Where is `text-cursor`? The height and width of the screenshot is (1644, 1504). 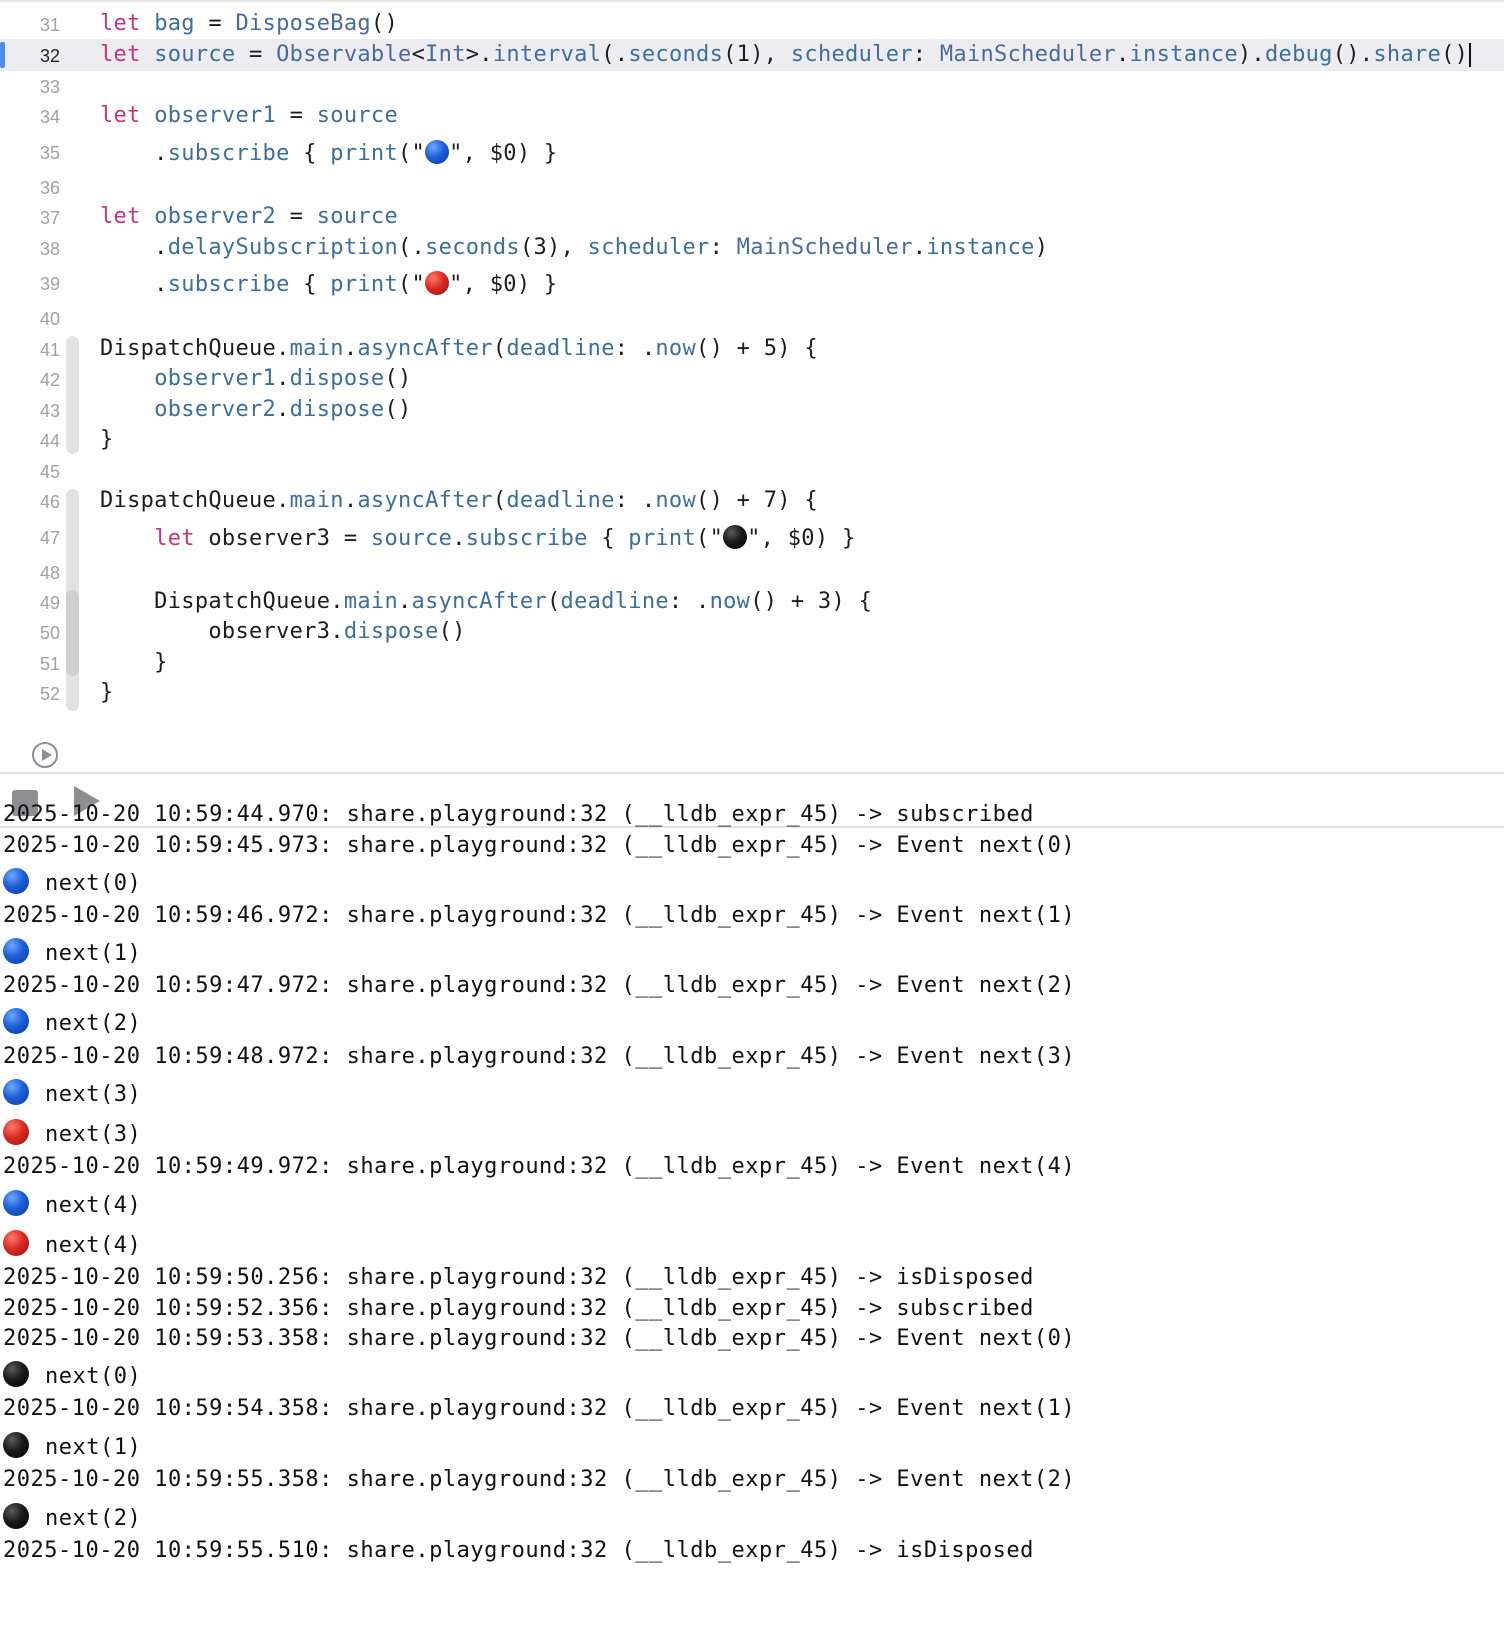
text-cursor is located at coordinates (1470, 55).